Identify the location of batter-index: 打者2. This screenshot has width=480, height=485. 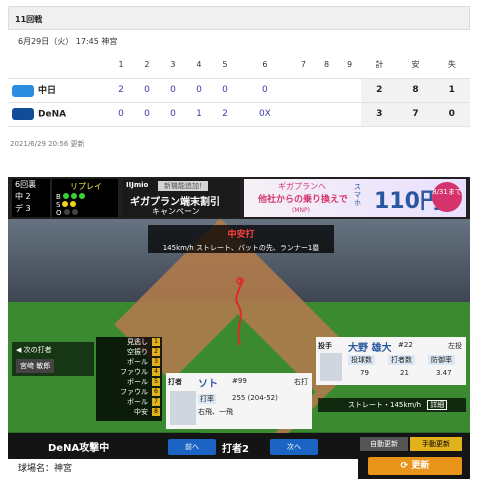
(235, 449).